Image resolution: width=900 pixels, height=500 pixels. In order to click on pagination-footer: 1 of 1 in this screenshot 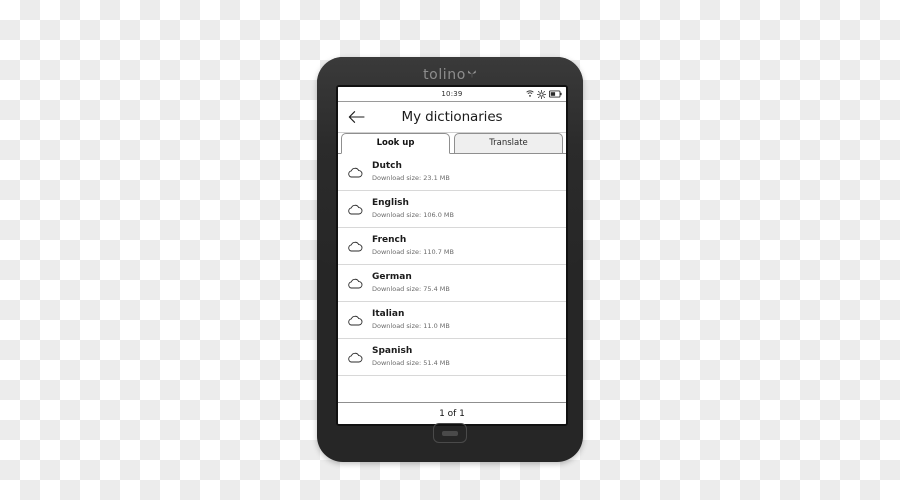, I will do `click(452, 413)`.